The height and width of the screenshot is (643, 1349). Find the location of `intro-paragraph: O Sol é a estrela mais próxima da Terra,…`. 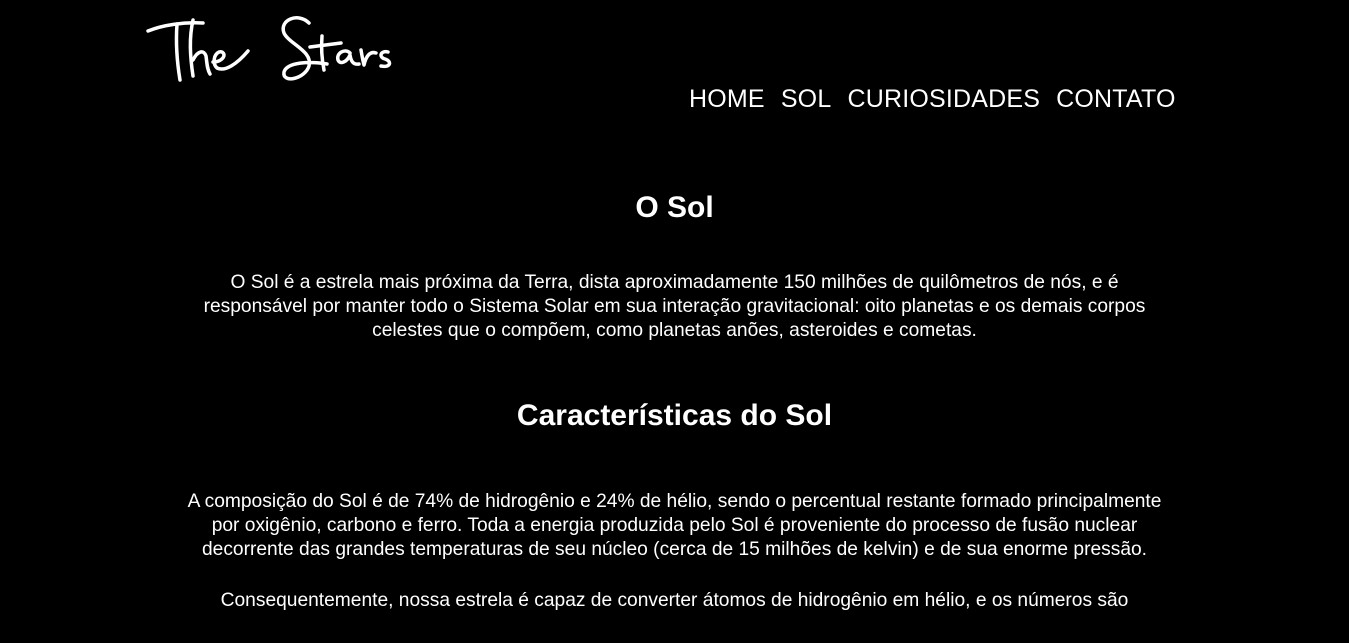

intro-paragraph: O Sol é a estrela mais próxima da Terra,… is located at coordinates (674, 306).